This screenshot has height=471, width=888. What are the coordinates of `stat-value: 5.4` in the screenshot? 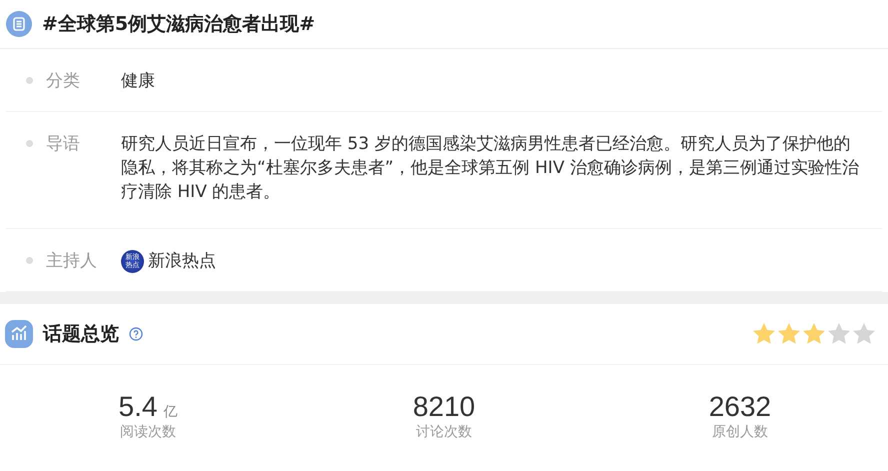 It's located at (138, 407).